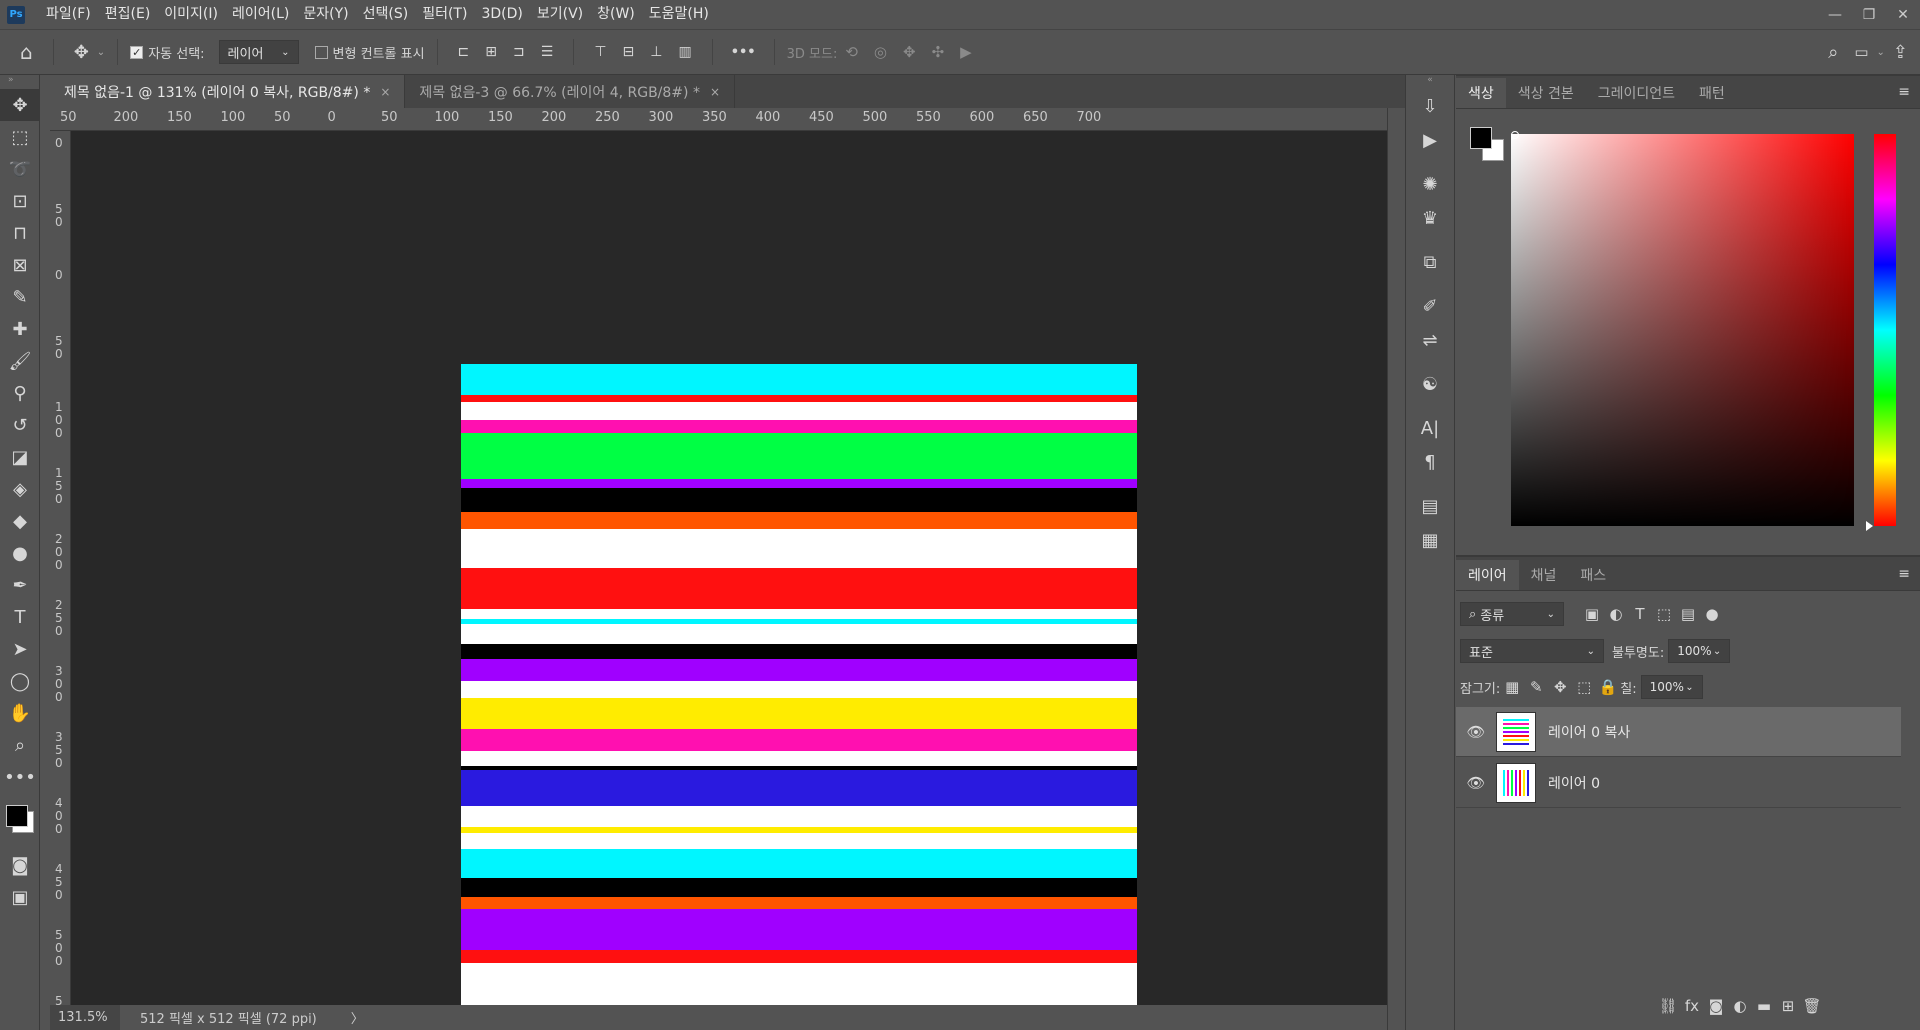 The width and height of the screenshot is (1920, 1030). Describe the element at coordinates (1740, 1006) in the screenshot. I see `adjustment-layer-icon: ◐` at that location.